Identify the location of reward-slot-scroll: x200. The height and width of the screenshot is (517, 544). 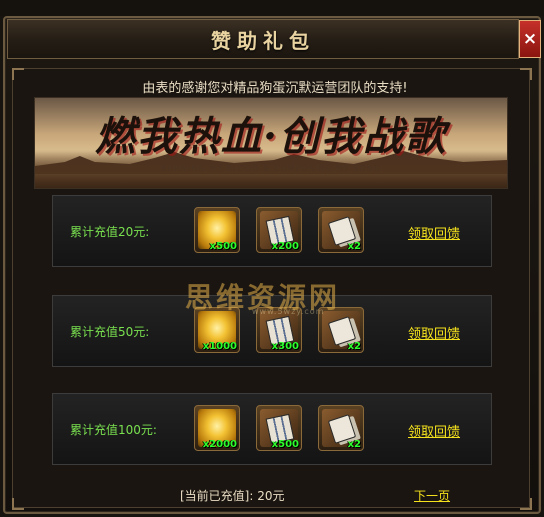
(279, 230).